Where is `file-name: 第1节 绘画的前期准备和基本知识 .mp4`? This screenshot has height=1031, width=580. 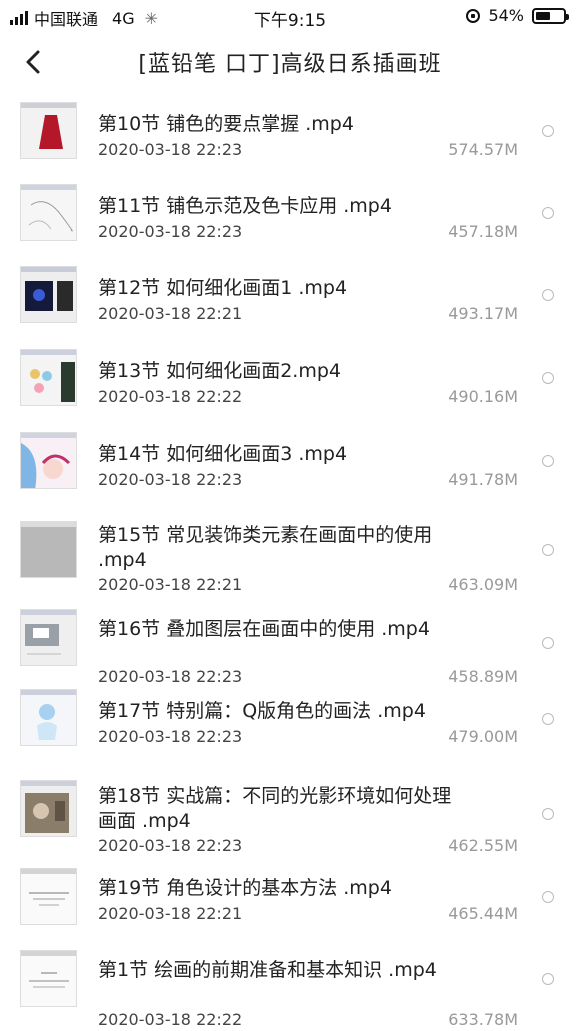
file-name: 第1节 绘画的前期准备和基本知识 .mp4 is located at coordinates (267, 970).